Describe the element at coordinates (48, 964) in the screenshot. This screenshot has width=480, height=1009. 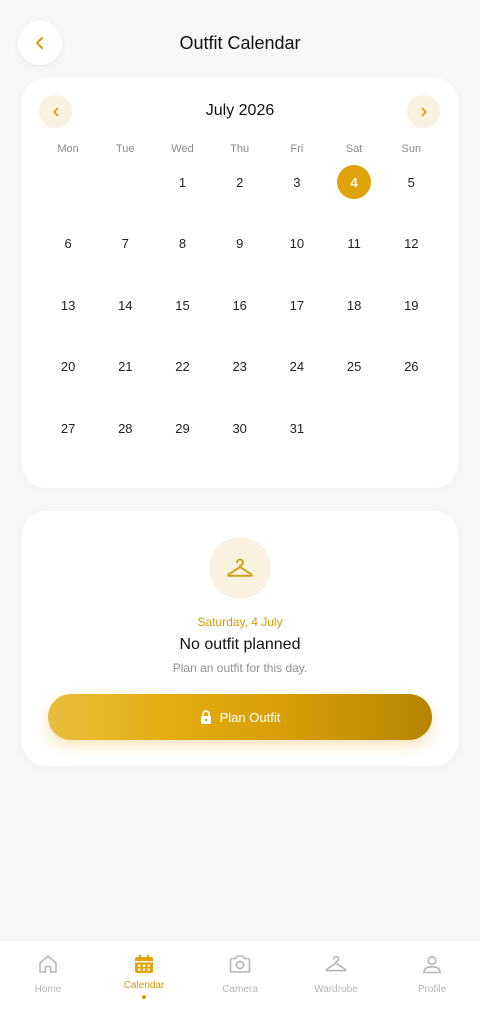
I see `home-icon` at that location.